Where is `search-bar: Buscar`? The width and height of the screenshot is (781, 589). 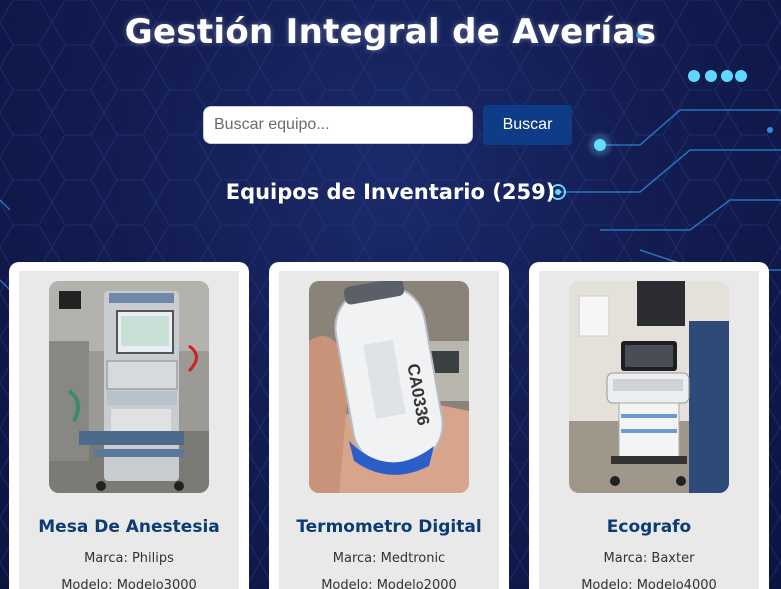 search-bar: Buscar is located at coordinates (387, 125).